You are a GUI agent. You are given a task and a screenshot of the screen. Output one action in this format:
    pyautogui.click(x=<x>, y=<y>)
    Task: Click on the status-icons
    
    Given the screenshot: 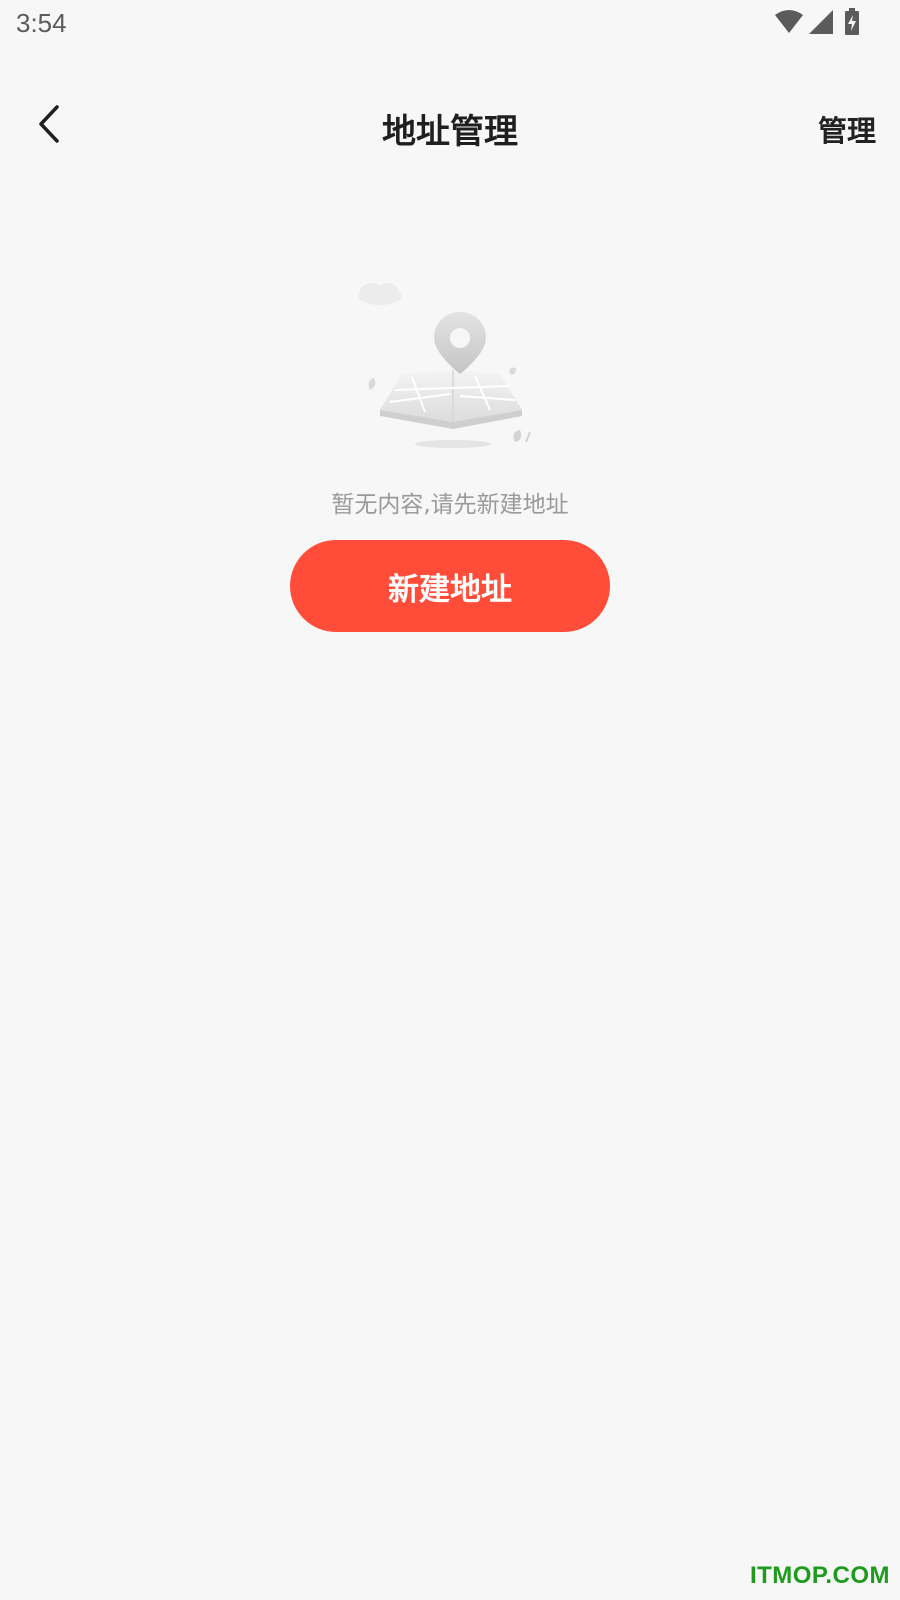 What is the action you would take?
    pyautogui.click(x=815, y=24)
    